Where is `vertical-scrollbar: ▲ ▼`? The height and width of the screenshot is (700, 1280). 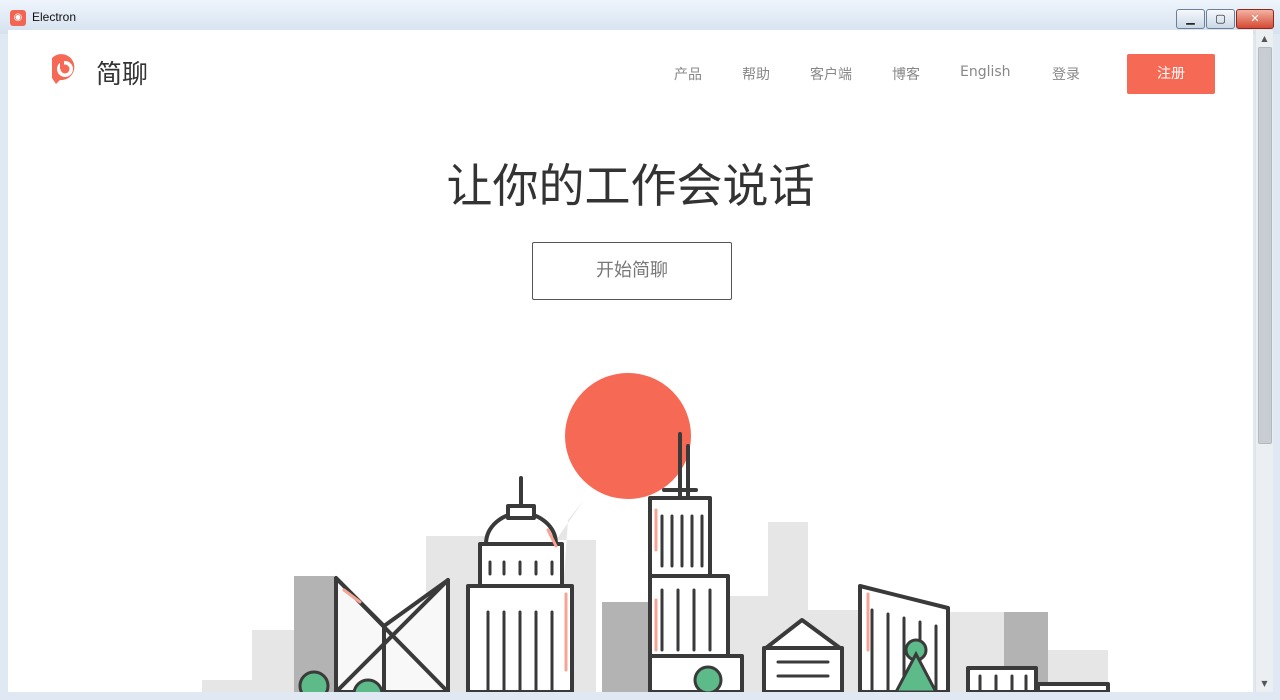
vertical-scrollbar: ▲ ▼ is located at coordinates (1264, 361).